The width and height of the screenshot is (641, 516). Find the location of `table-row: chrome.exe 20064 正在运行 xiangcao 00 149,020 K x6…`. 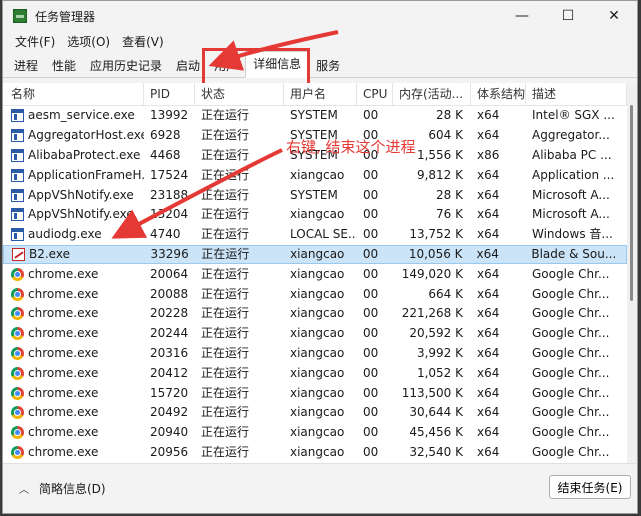

table-row: chrome.exe 20064 正在运行 xiangcao 00 149,020 K x6… is located at coordinates (315, 274).